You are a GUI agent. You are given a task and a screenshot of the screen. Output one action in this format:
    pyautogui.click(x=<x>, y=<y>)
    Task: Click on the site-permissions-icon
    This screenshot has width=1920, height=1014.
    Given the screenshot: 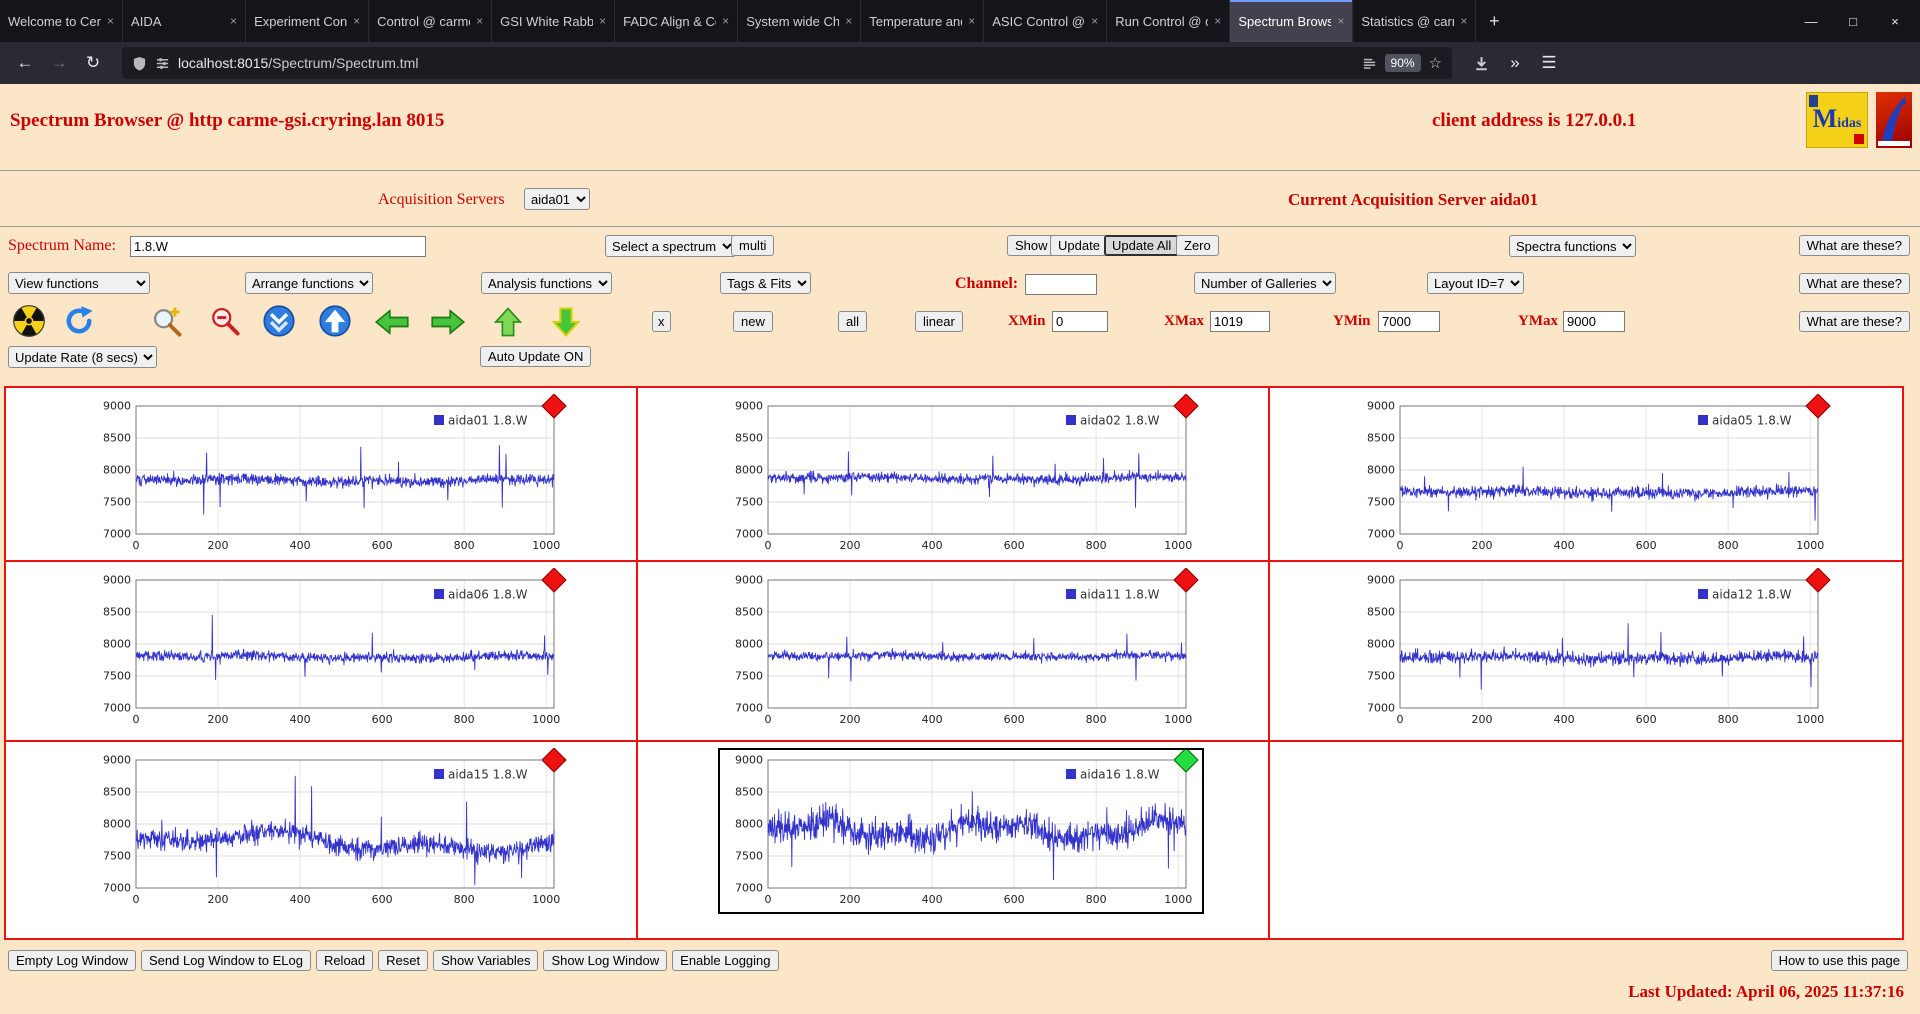 What is the action you would take?
    pyautogui.click(x=162, y=63)
    